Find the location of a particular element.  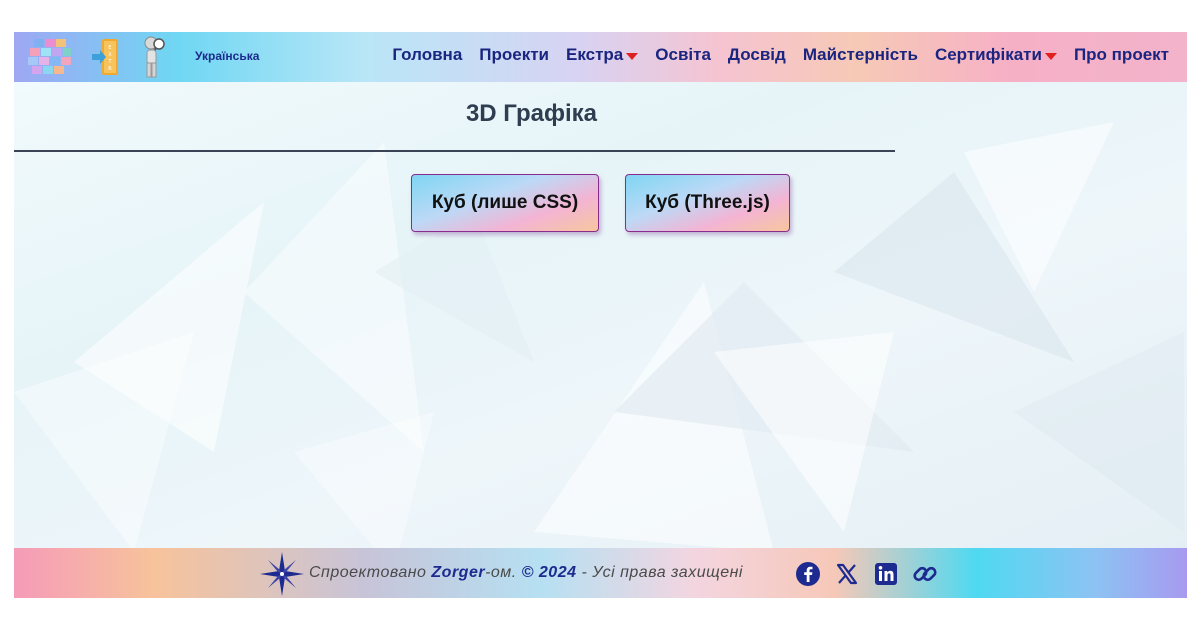

nav-education-label: Освіта is located at coordinates (683, 54).